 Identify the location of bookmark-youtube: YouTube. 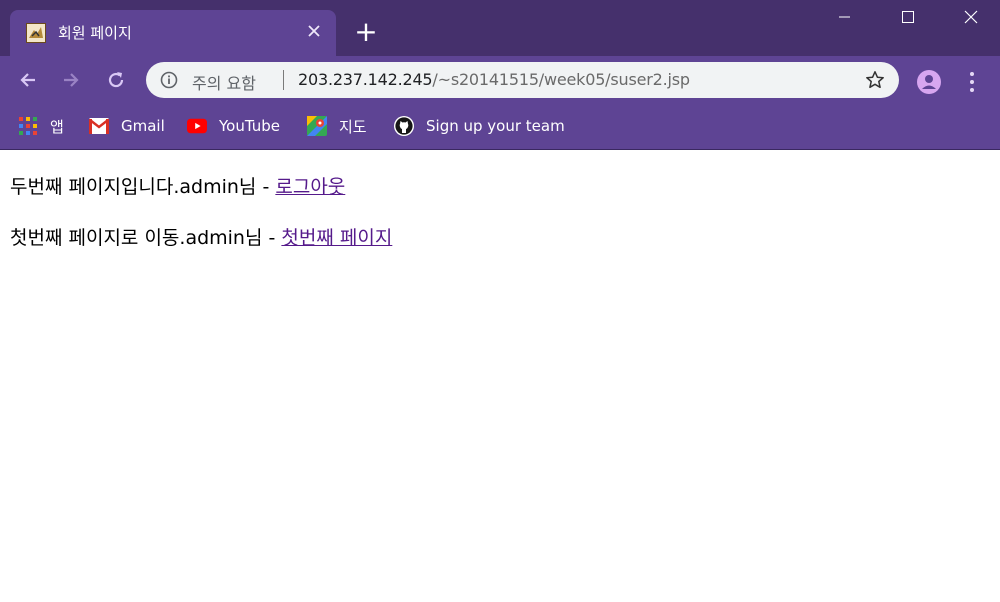
(233, 126).